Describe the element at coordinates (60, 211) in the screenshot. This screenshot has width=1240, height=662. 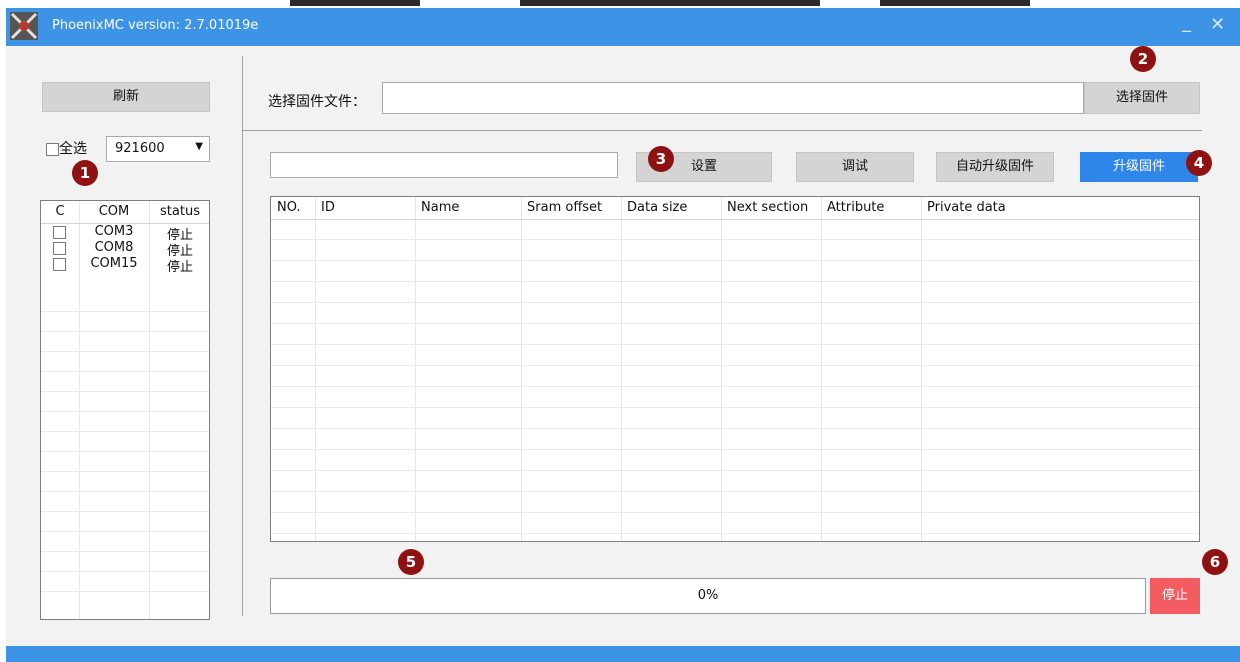
I see `column-header-c: C` at that location.